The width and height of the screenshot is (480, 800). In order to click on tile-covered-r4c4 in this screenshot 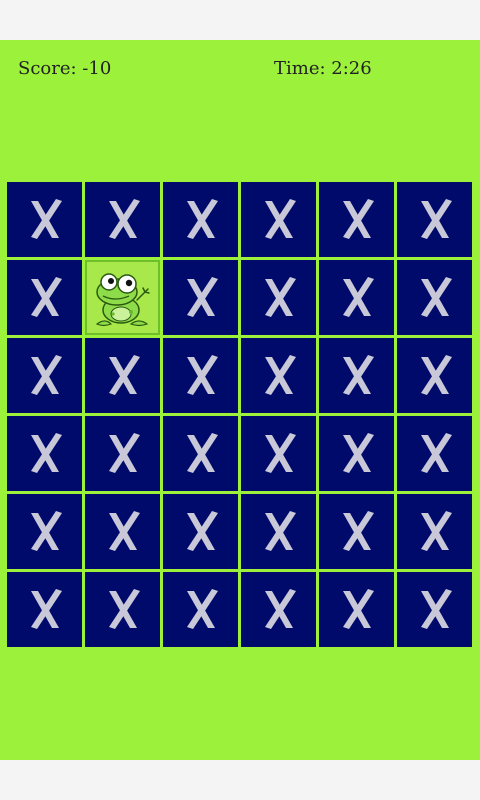, I will do `click(278, 453)`.